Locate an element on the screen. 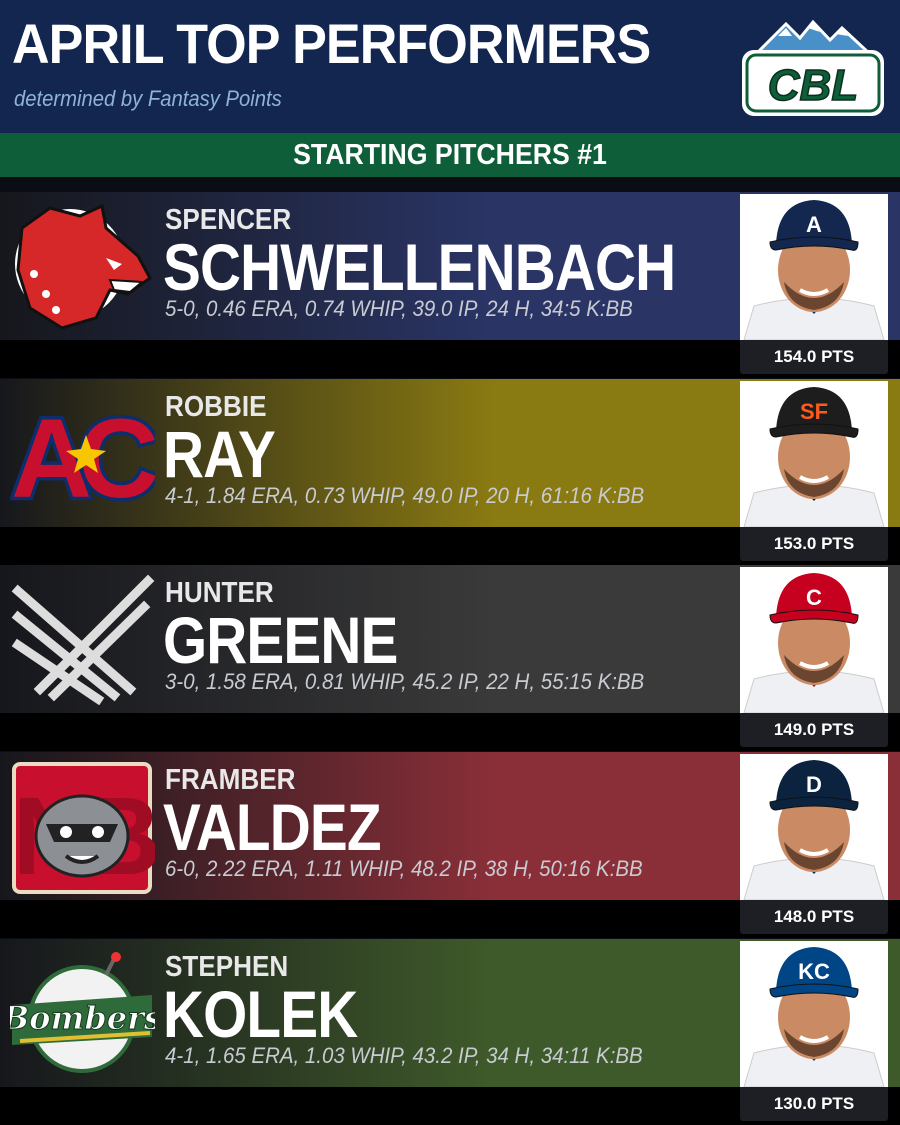 The height and width of the screenshot is (1125, 900). player-headshot: A is located at coordinates (814, 267).